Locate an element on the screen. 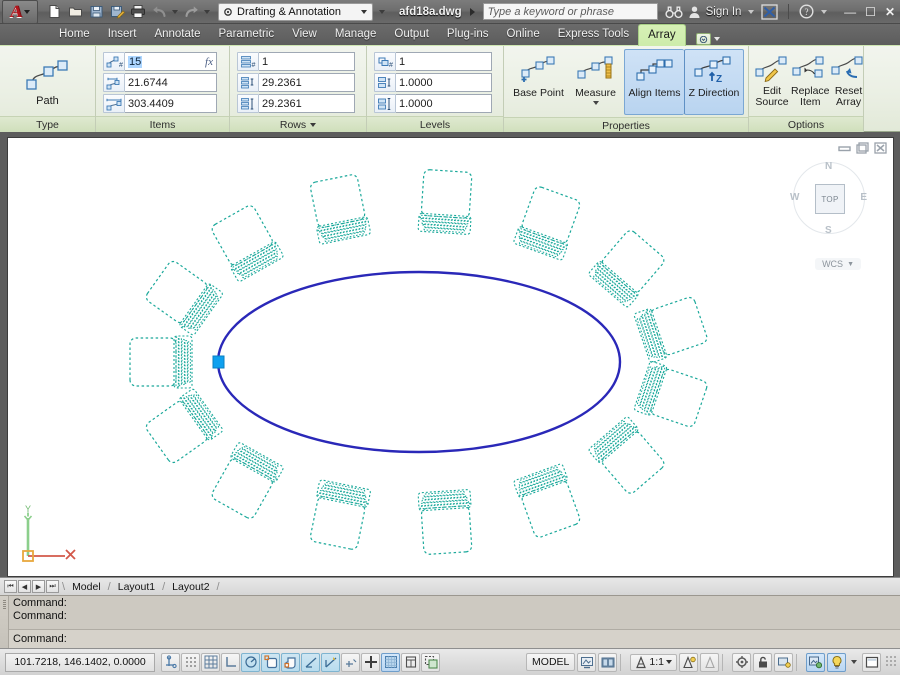 The height and width of the screenshot is (675, 900). save-as-document-button is located at coordinates (117, 12).